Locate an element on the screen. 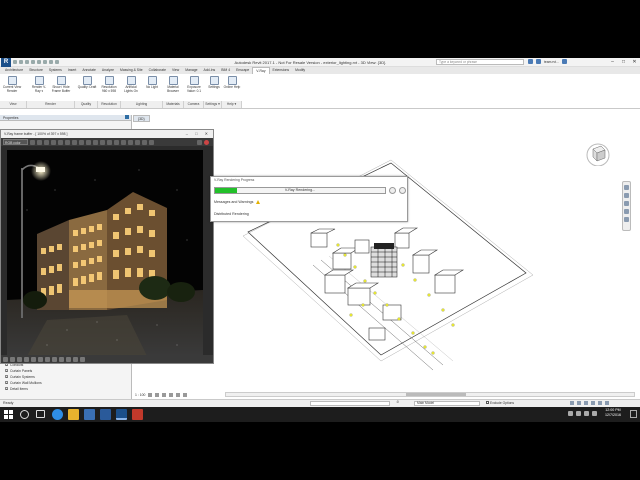 The height and width of the screenshot is (480, 640). track-mouse-icon is located at coordinates (102, 142).